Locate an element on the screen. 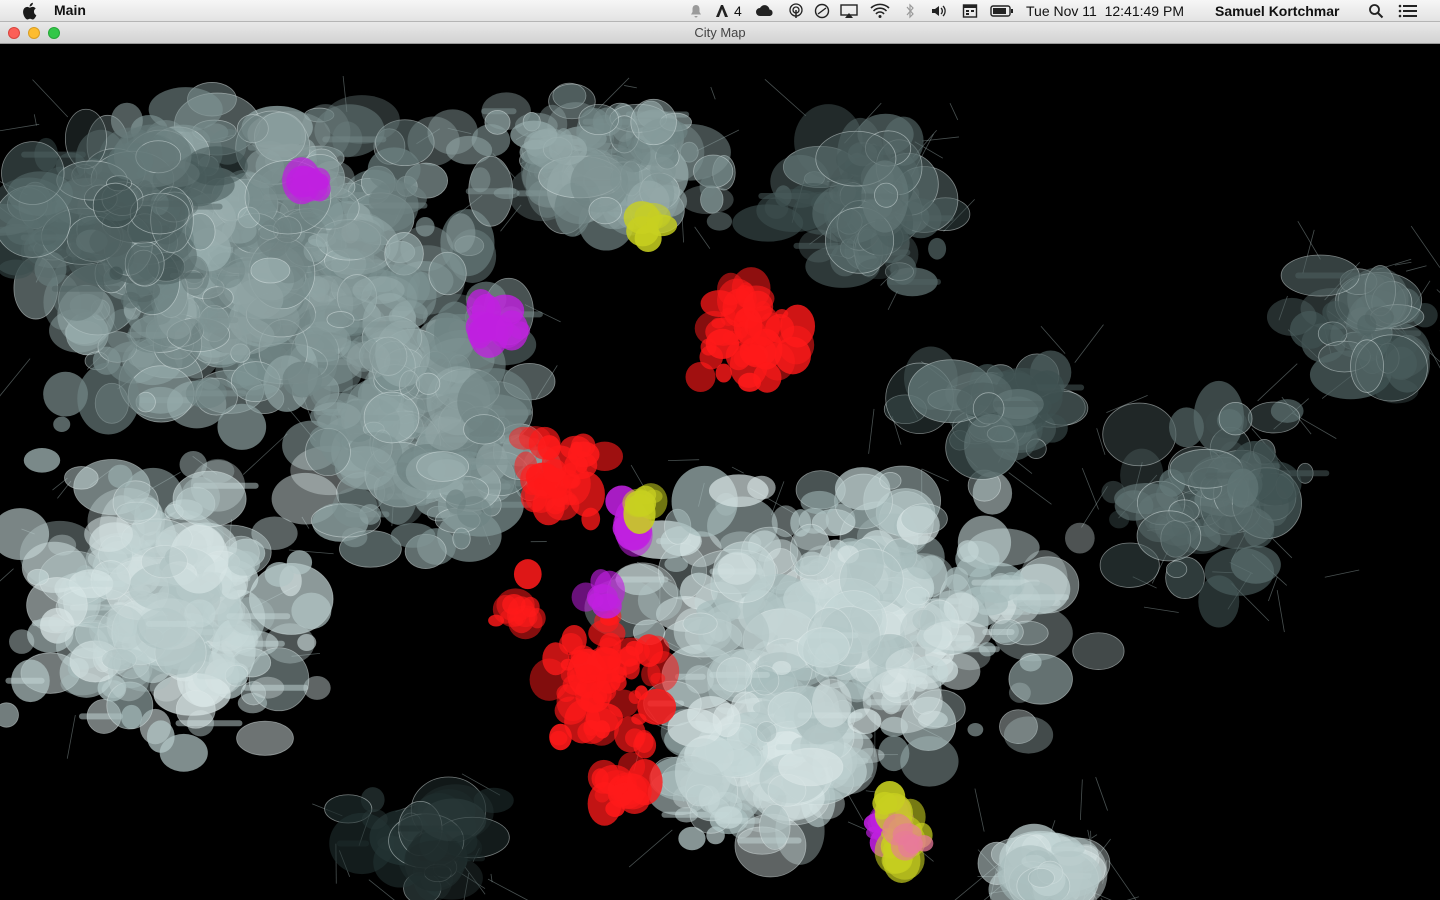 The width and height of the screenshot is (1440, 900). user-name: Samuel Kortchmar is located at coordinates (1277, 11).